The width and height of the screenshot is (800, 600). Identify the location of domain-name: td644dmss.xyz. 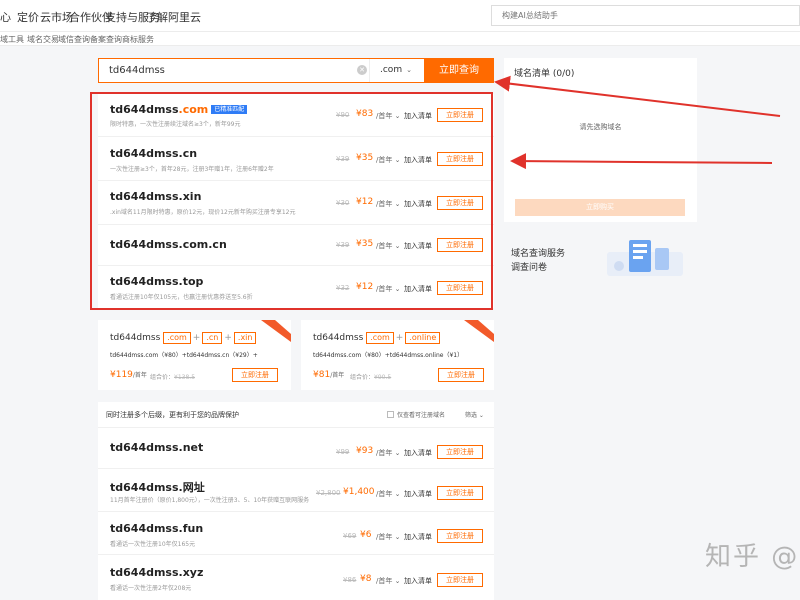
(157, 572).